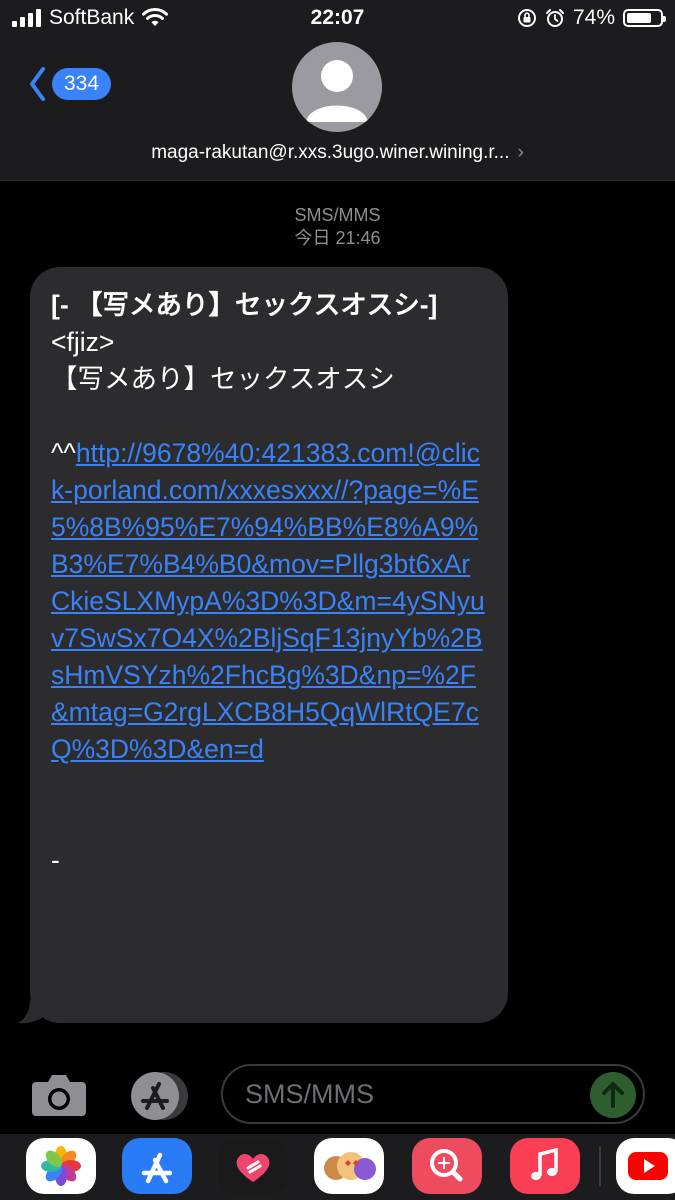  I want to click on youtube-app-icon, so click(645, 1166).